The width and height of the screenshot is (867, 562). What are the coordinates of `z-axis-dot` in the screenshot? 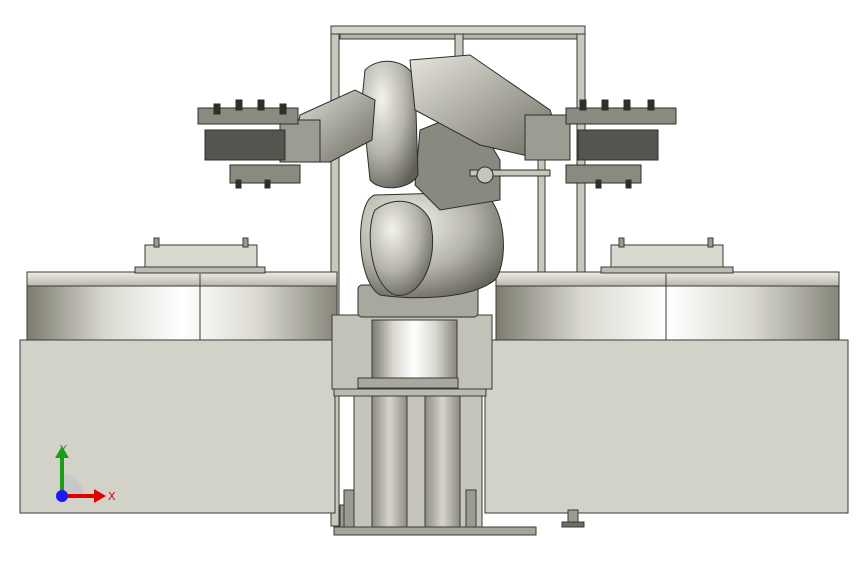 It's located at (62, 496).